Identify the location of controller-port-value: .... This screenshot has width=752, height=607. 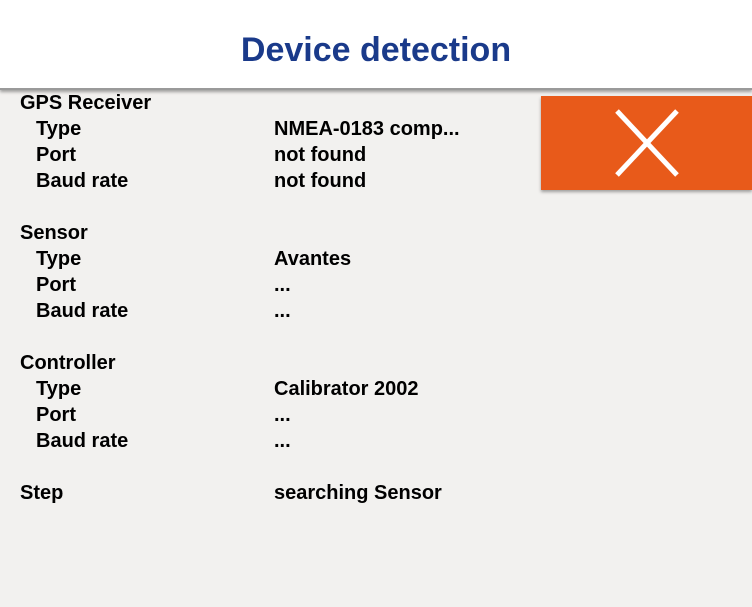
(282, 415).